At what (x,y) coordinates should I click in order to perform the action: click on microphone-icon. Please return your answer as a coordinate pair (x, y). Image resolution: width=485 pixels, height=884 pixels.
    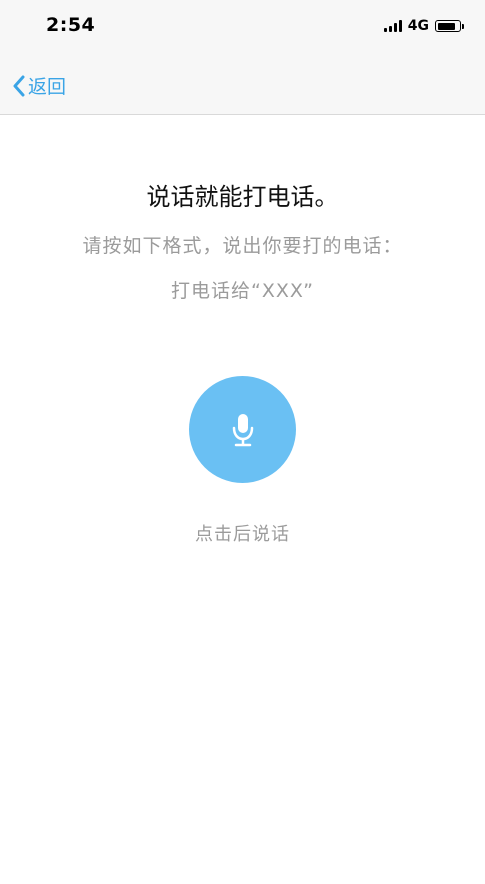
    Looking at the image, I should click on (242, 429).